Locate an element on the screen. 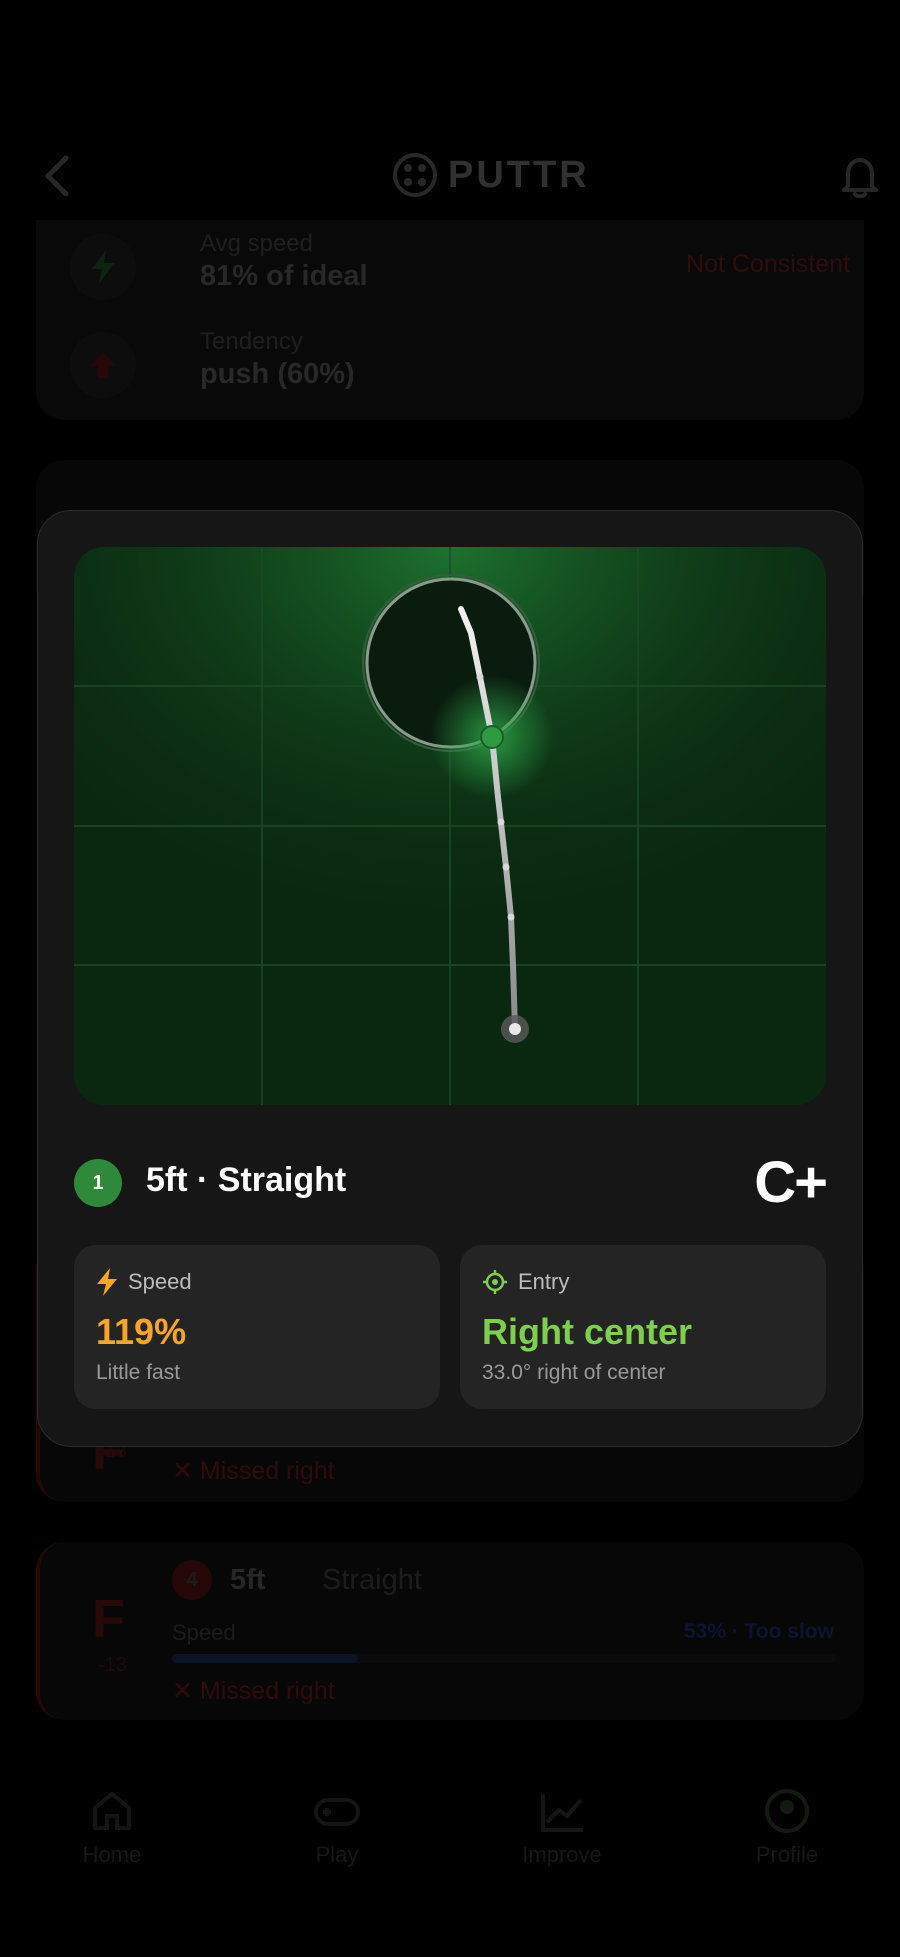  shot-title: 5ft · Straight is located at coordinates (246, 1180).